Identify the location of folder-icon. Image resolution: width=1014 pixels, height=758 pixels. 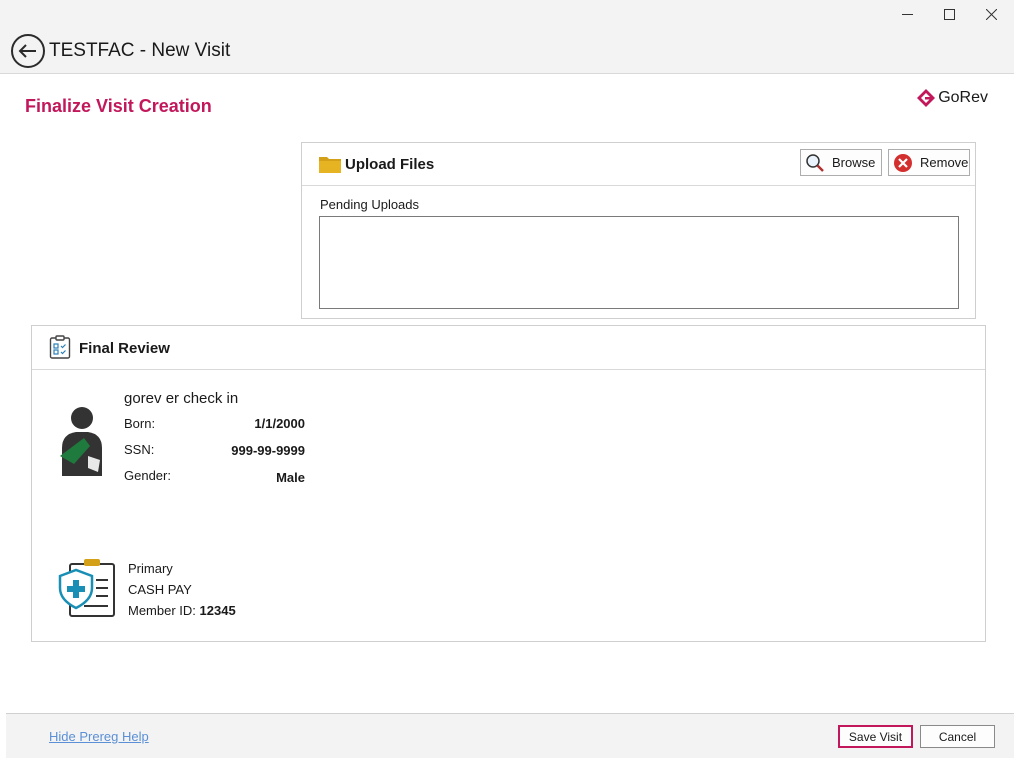
(330, 165).